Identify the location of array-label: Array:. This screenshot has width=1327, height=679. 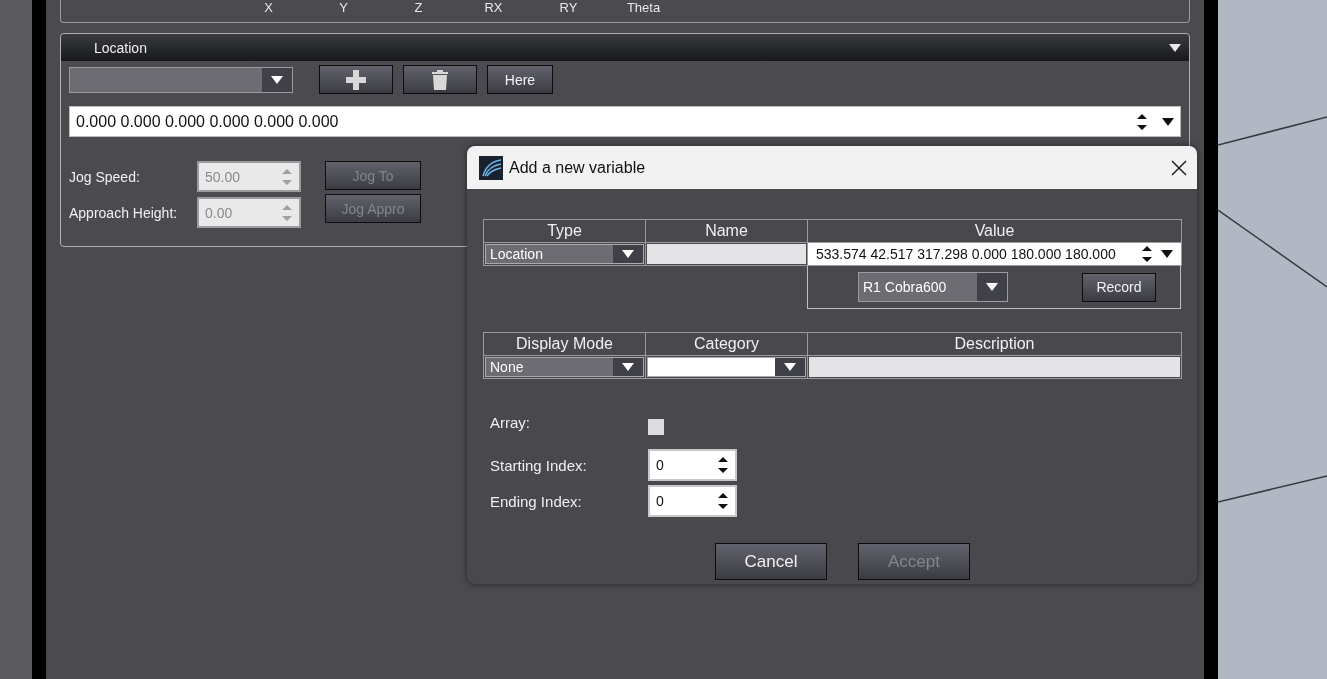
(510, 422).